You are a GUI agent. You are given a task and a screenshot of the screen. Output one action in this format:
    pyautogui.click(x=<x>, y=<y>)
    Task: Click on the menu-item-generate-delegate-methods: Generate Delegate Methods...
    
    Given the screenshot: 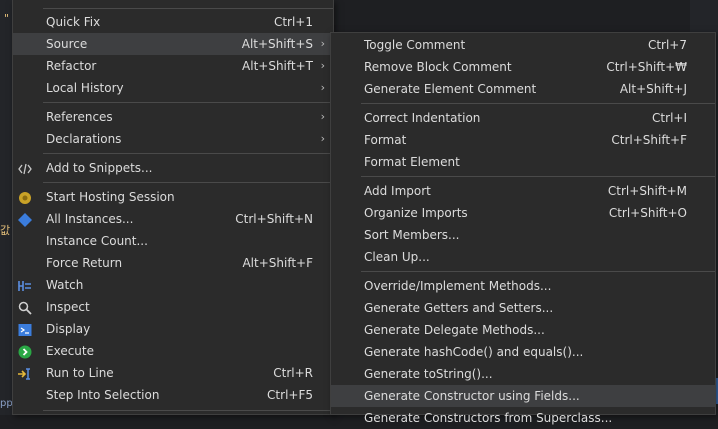 What is the action you would take?
    pyautogui.click(x=523, y=330)
    